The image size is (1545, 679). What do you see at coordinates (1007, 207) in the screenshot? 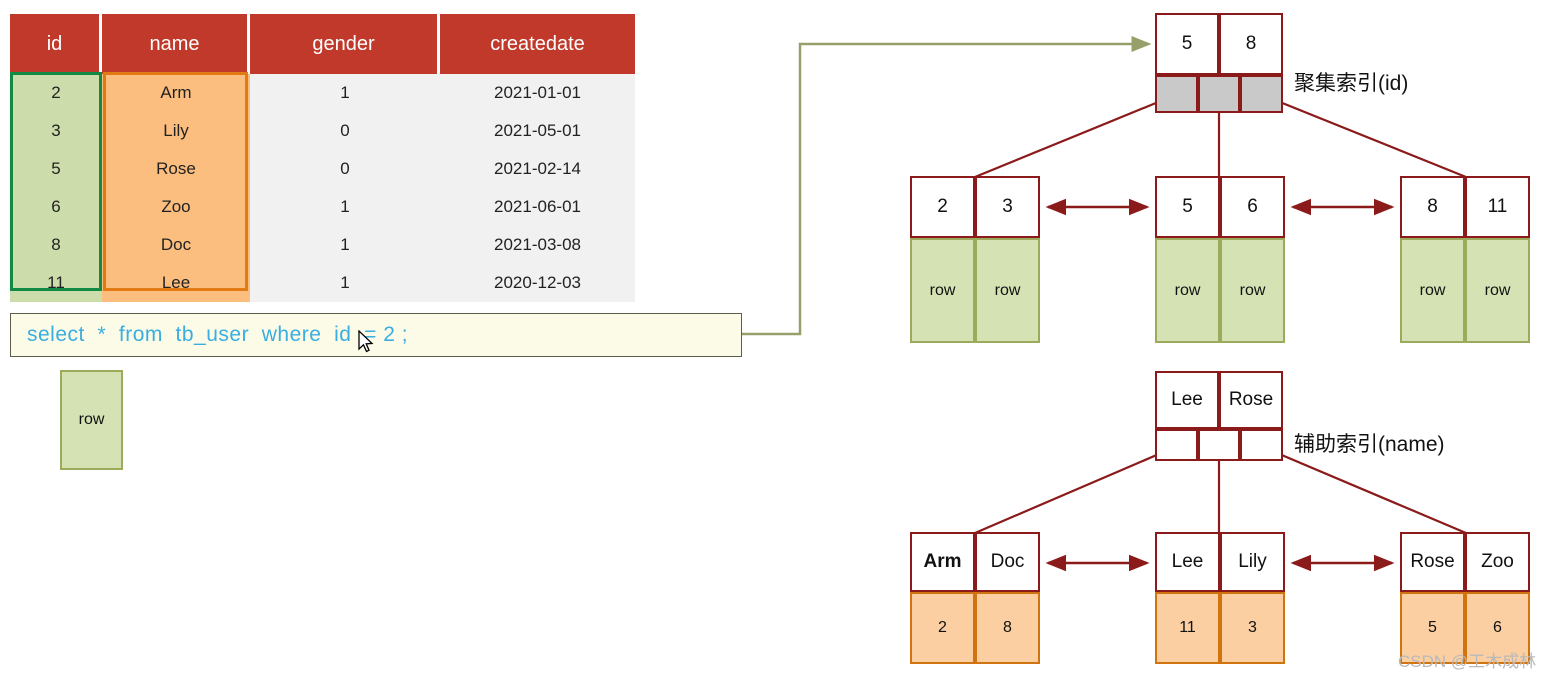
I see `leaf-key: 3` at bounding box center [1007, 207].